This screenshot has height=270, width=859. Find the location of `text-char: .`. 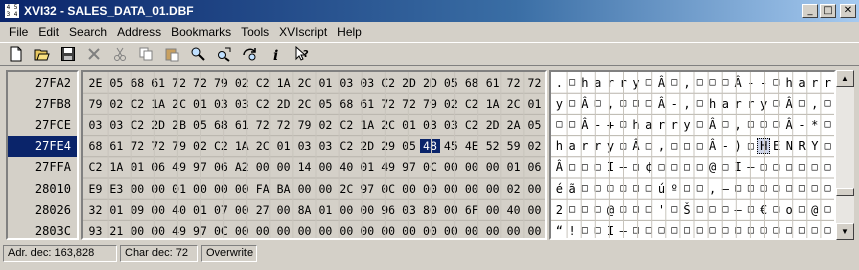

text-char: . is located at coordinates (559, 83).